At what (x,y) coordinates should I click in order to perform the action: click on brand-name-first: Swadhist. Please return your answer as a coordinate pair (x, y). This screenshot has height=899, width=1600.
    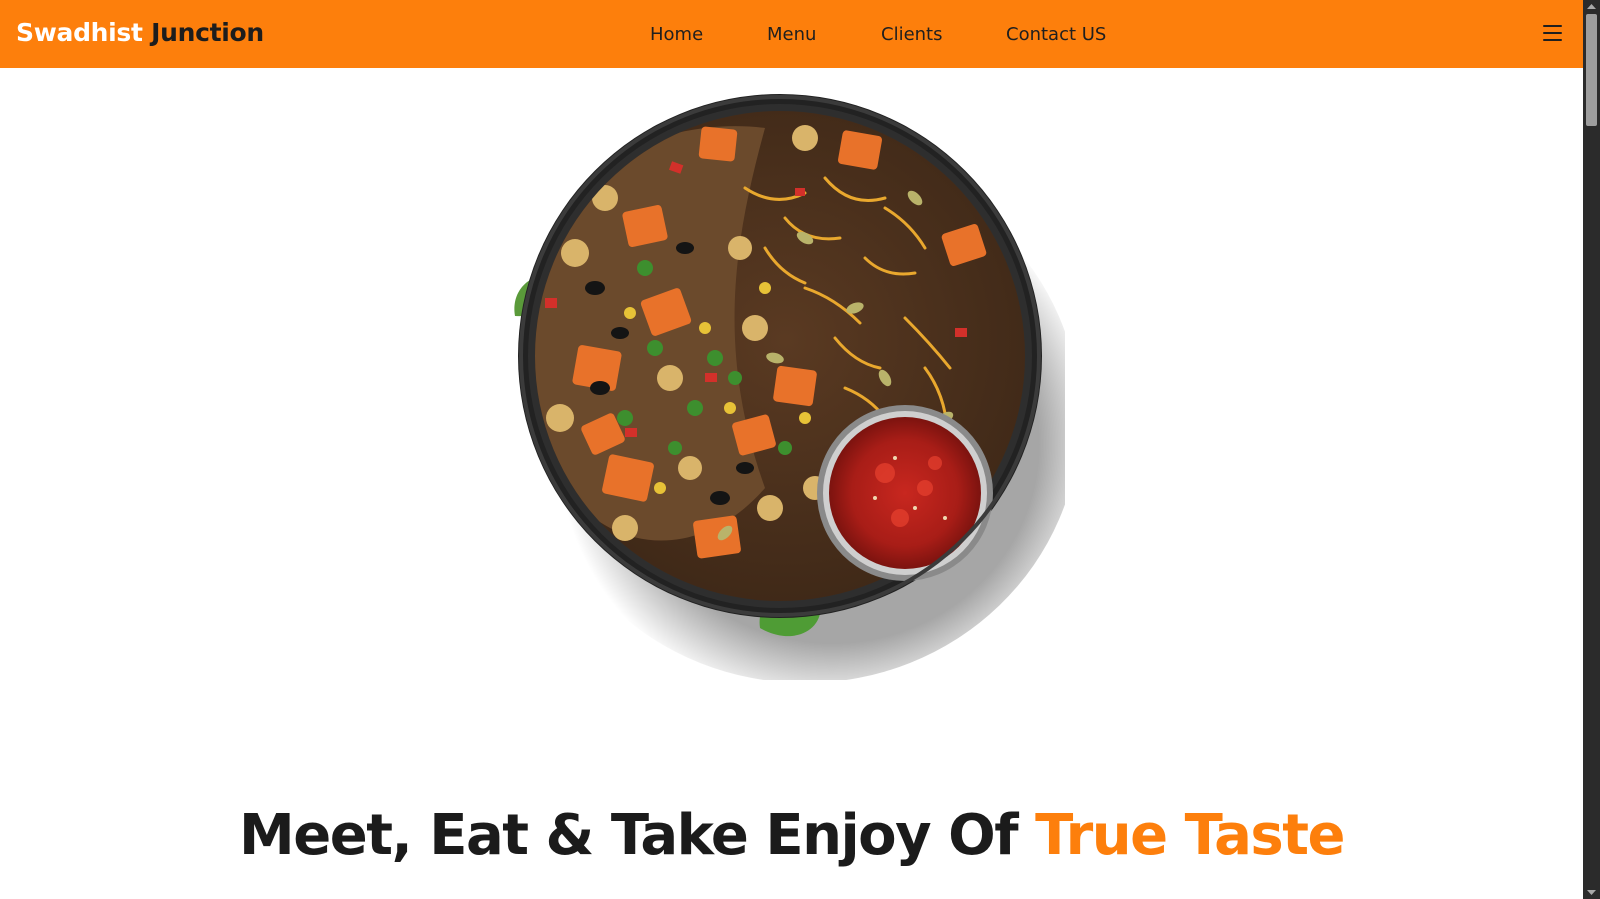
    Looking at the image, I should click on (79, 32).